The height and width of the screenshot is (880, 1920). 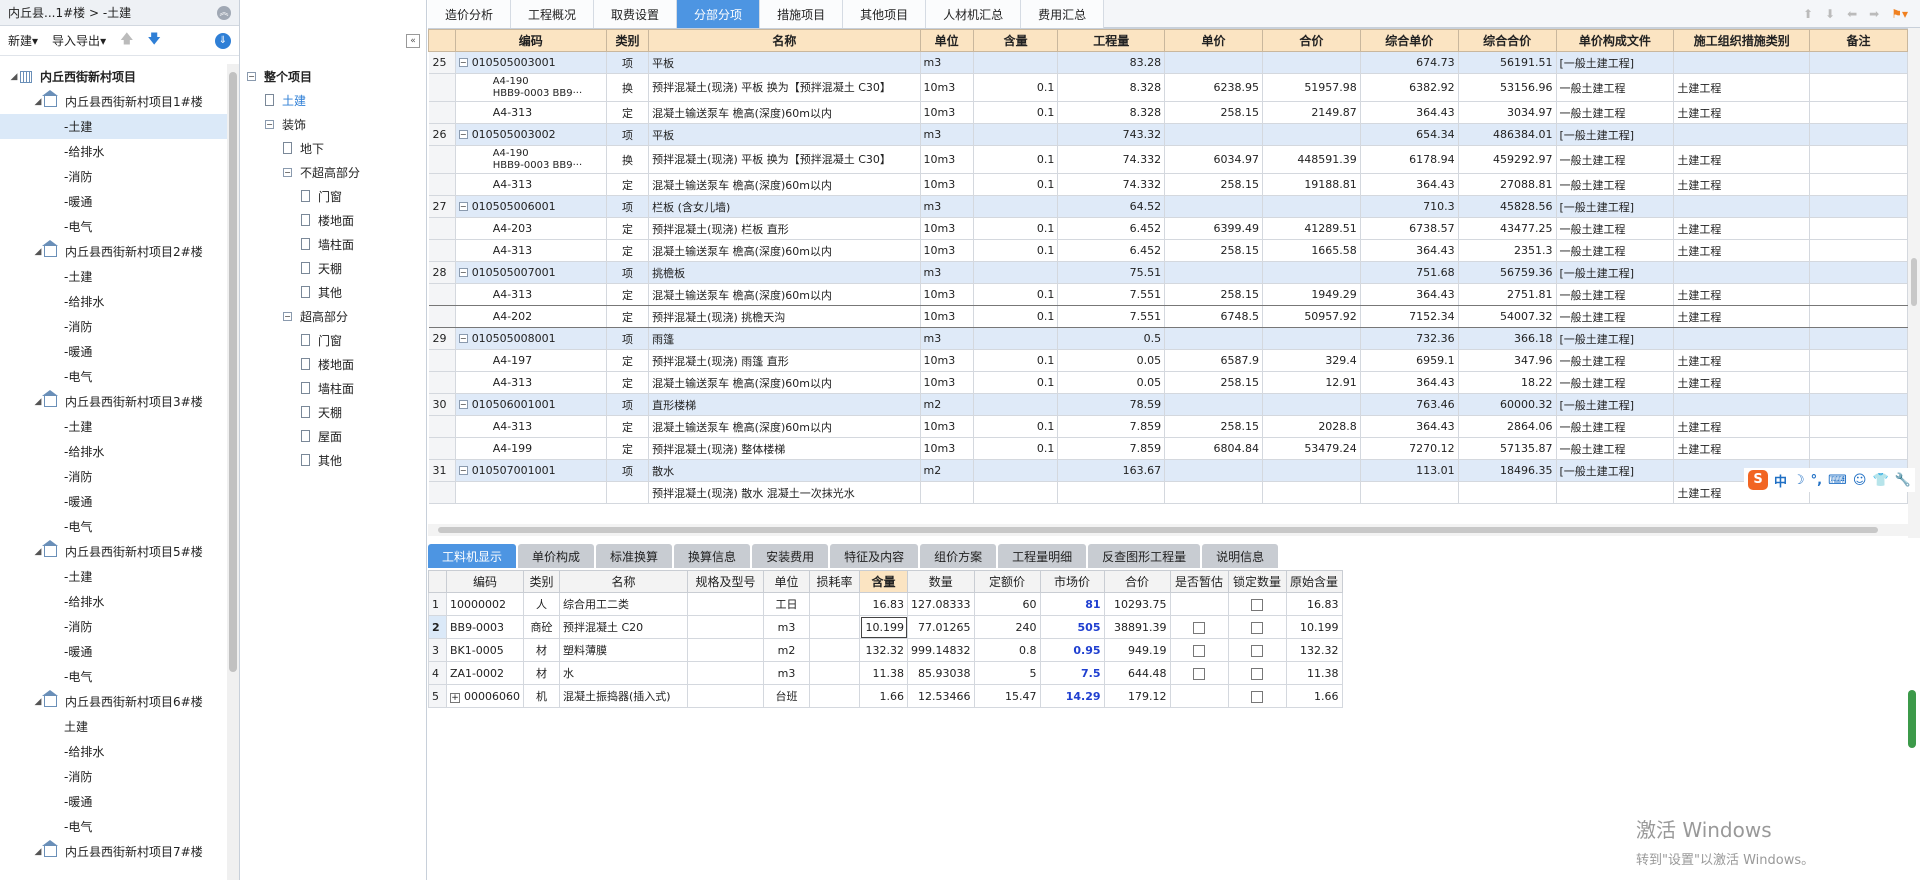 I want to click on detail-tab: 标准换算, so click(x=634, y=556).